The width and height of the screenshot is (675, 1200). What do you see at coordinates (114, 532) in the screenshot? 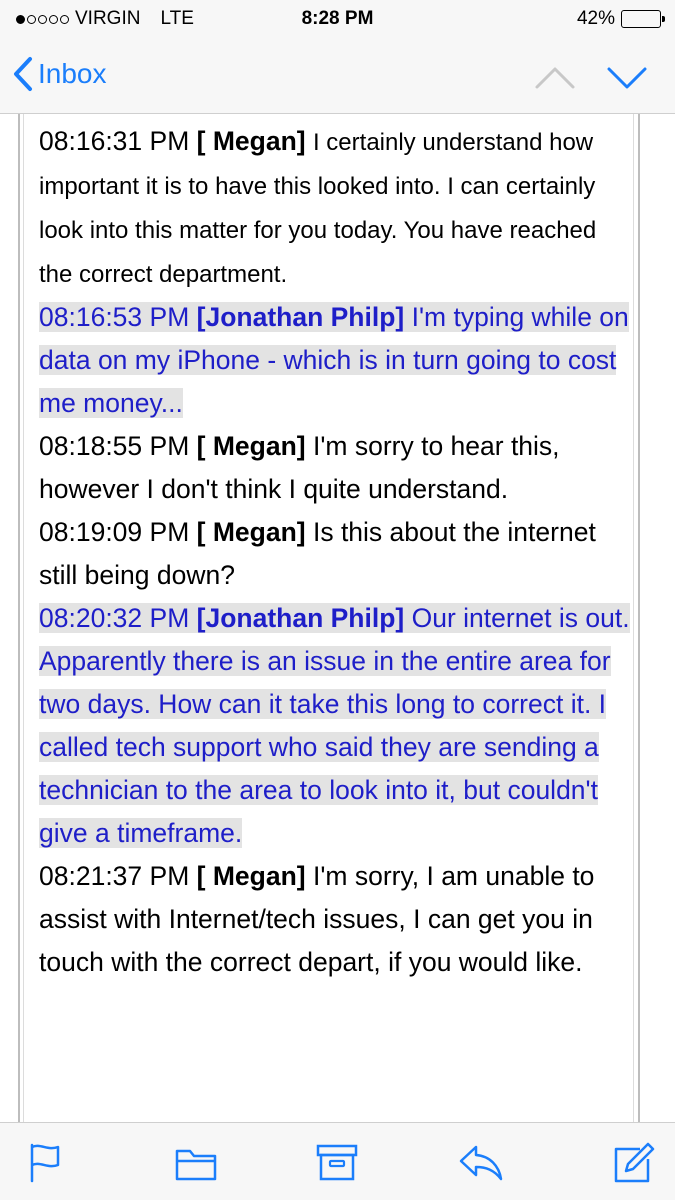
I see `message-timestamp: 08:19:09 PM` at bounding box center [114, 532].